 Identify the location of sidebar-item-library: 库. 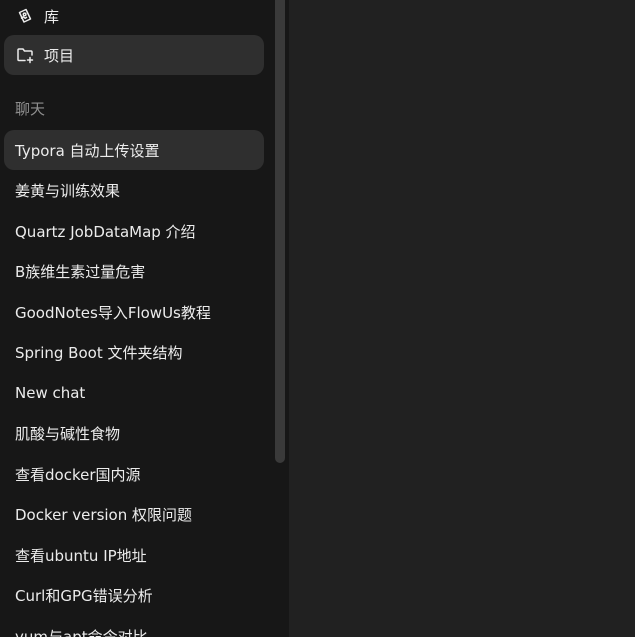
(134, 18).